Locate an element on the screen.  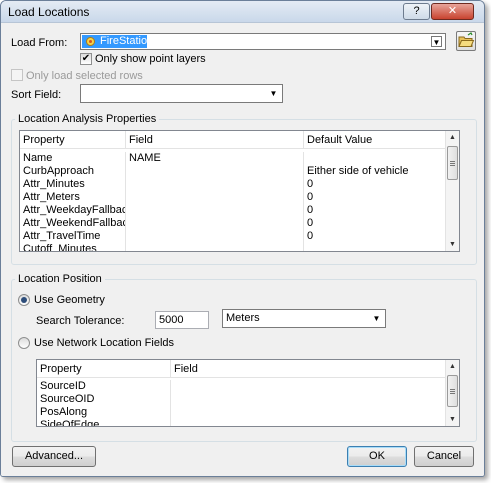
table-row: SideOfEdge is located at coordinates (241, 422).